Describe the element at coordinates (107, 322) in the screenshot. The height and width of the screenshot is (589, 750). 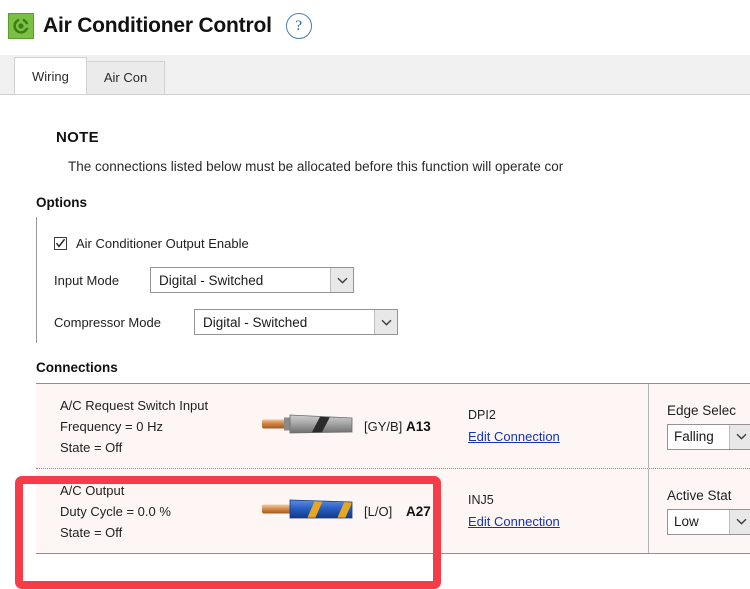
I see `compressor-mode-label: Compressor Mode` at that location.